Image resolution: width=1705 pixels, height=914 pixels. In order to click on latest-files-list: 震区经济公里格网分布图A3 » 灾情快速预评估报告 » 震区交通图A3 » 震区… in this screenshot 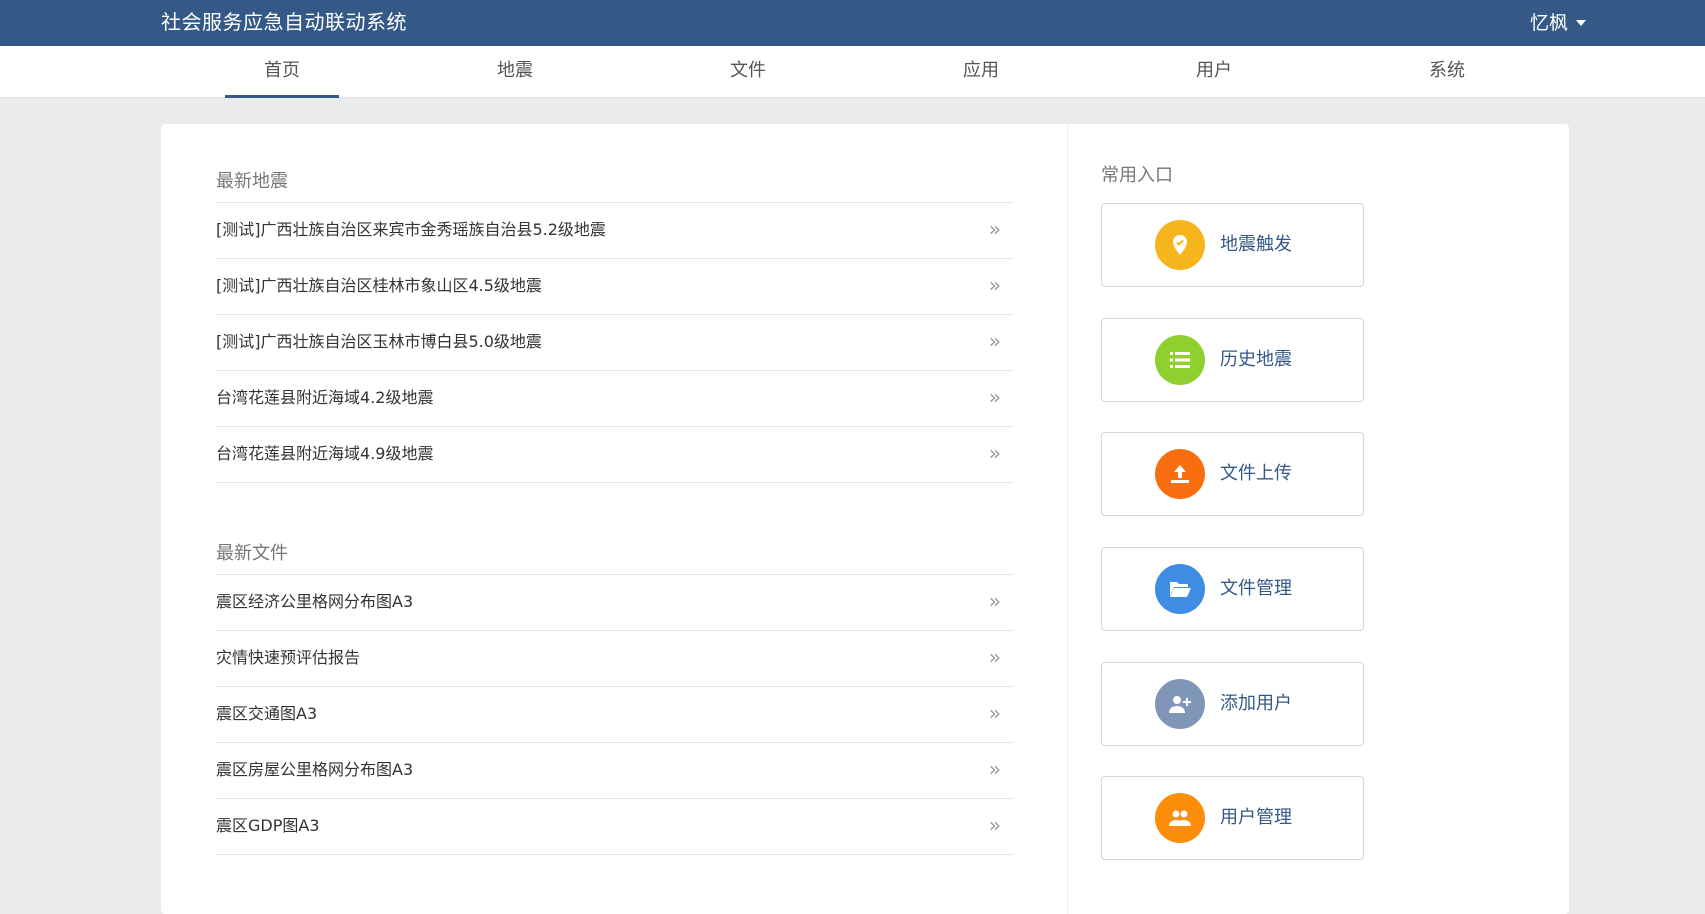, I will do `click(615, 714)`.